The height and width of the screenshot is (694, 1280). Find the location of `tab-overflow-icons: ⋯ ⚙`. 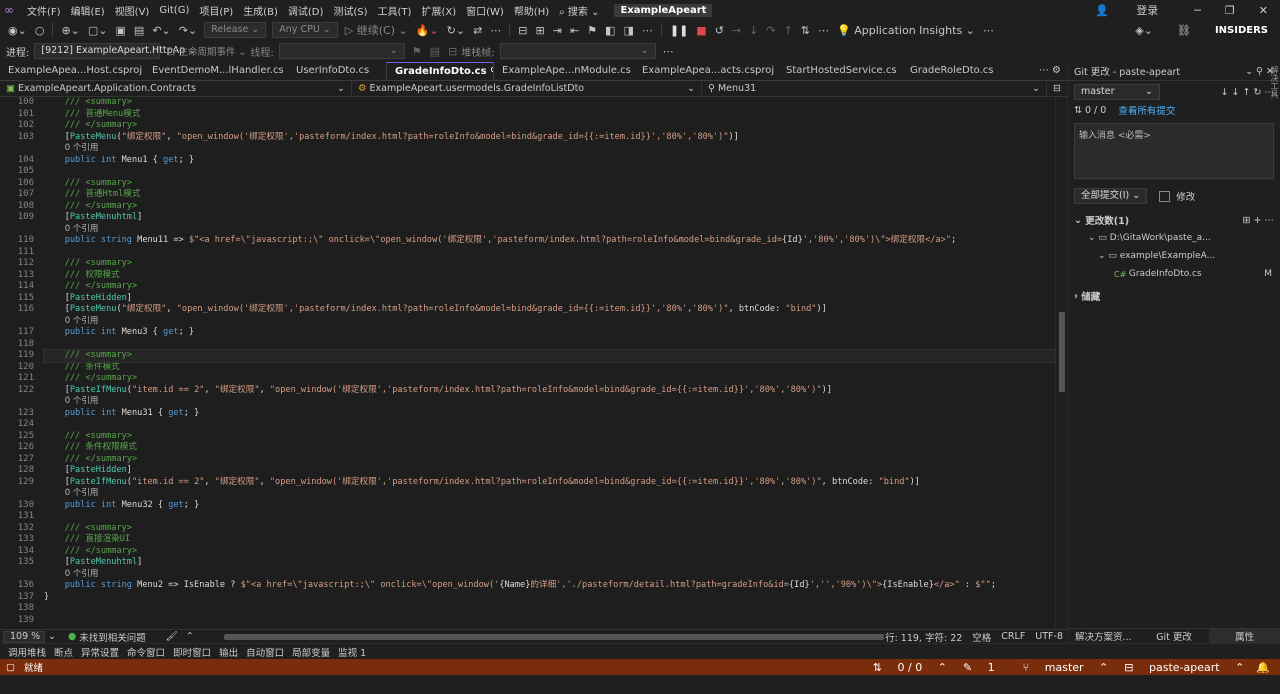

tab-overflow-icons: ⋯ ⚙ is located at coordinates (1050, 70).